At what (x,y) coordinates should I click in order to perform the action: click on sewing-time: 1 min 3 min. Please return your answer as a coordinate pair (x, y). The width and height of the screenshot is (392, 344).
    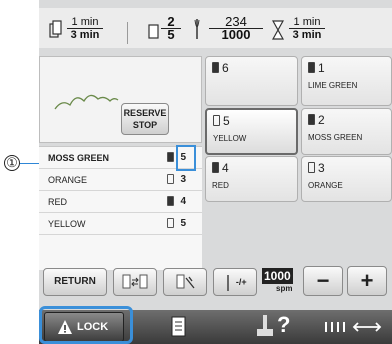
    Looking at the image, I should click on (85, 28).